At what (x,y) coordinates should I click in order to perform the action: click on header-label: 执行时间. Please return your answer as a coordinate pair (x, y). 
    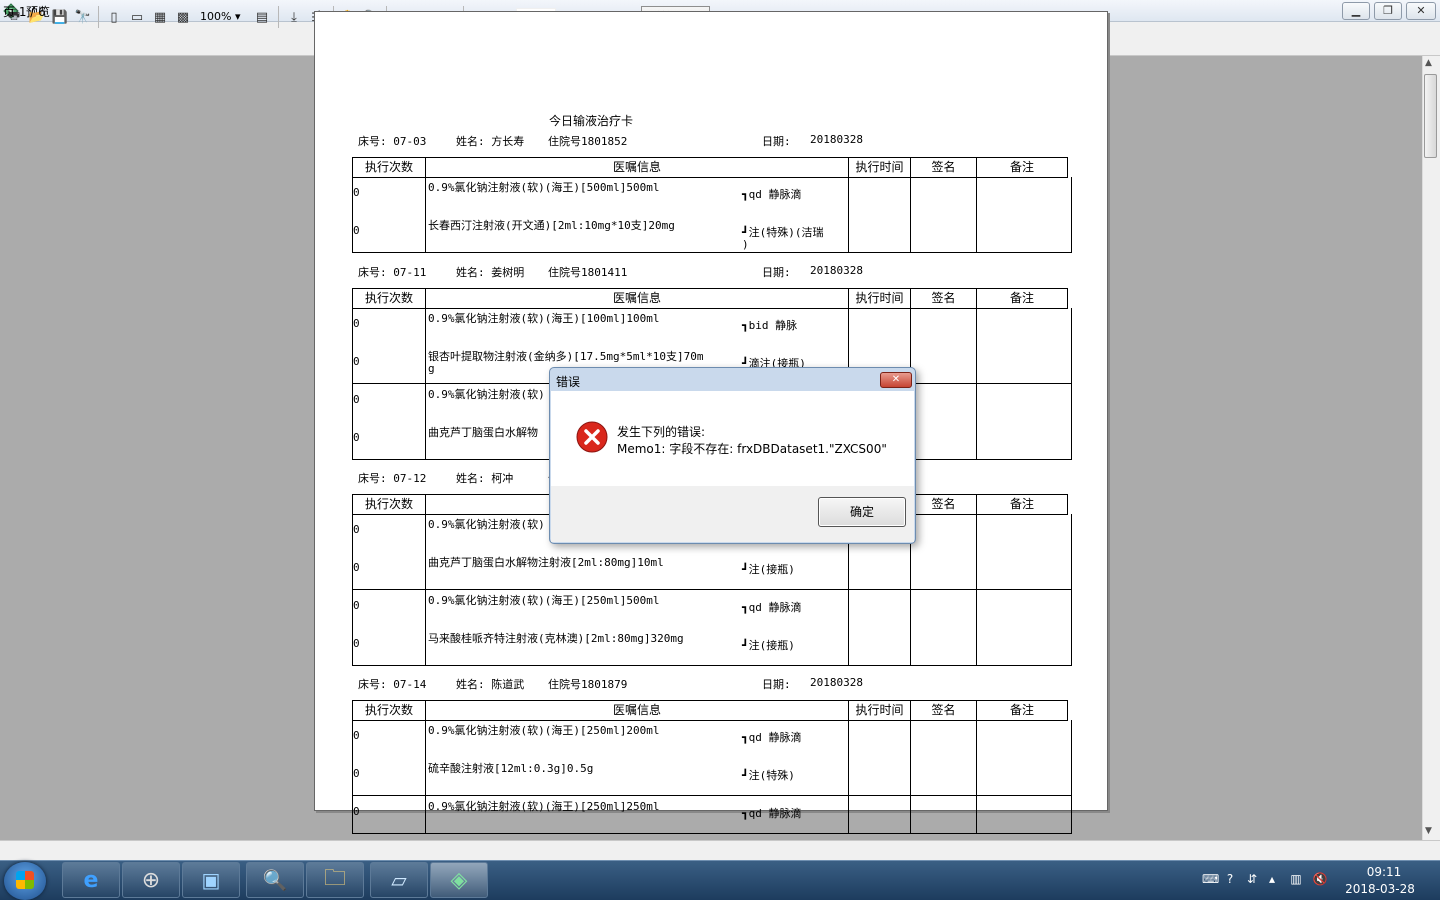
    Looking at the image, I should click on (879, 298).